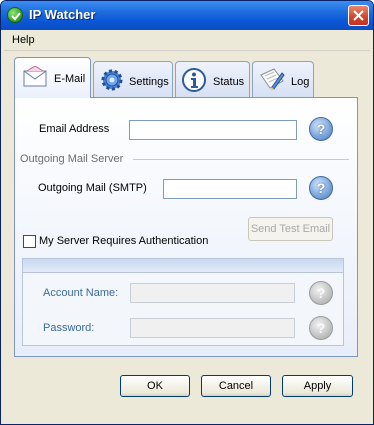  Describe the element at coordinates (300, 82) in the screenshot. I see `tab-log-label: Log` at that location.